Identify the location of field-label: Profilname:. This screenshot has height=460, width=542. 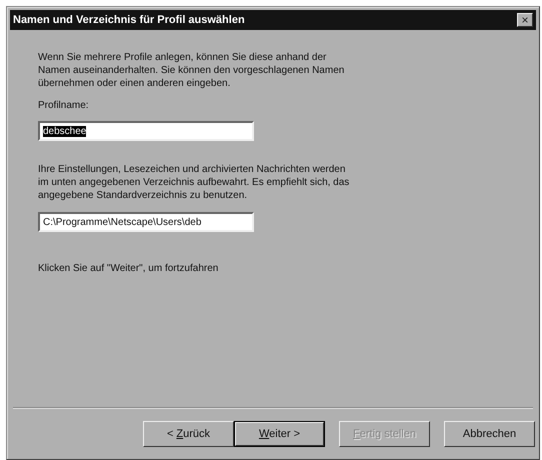
(63, 105).